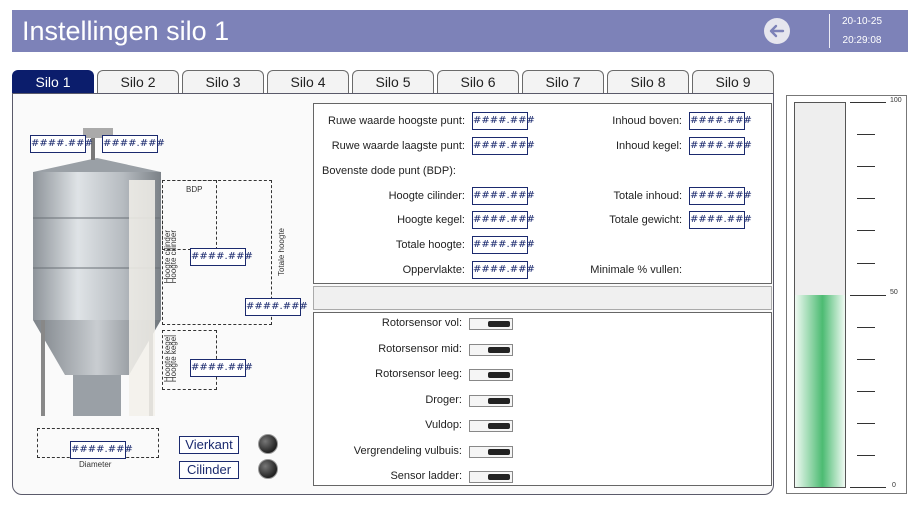  What do you see at coordinates (281, 252) in the screenshot?
I see `total-height-label: Totale hoogte` at bounding box center [281, 252].